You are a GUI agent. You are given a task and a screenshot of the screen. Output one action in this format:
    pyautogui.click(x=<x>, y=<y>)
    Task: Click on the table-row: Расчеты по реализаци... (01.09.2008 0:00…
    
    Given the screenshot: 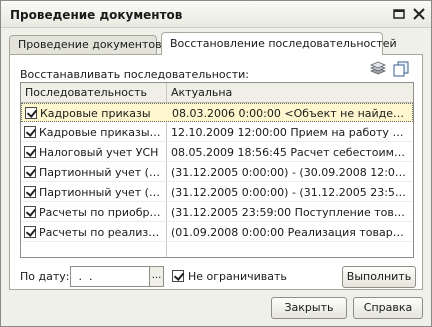 What is the action you would take?
    pyautogui.click(x=217, y=232)
    